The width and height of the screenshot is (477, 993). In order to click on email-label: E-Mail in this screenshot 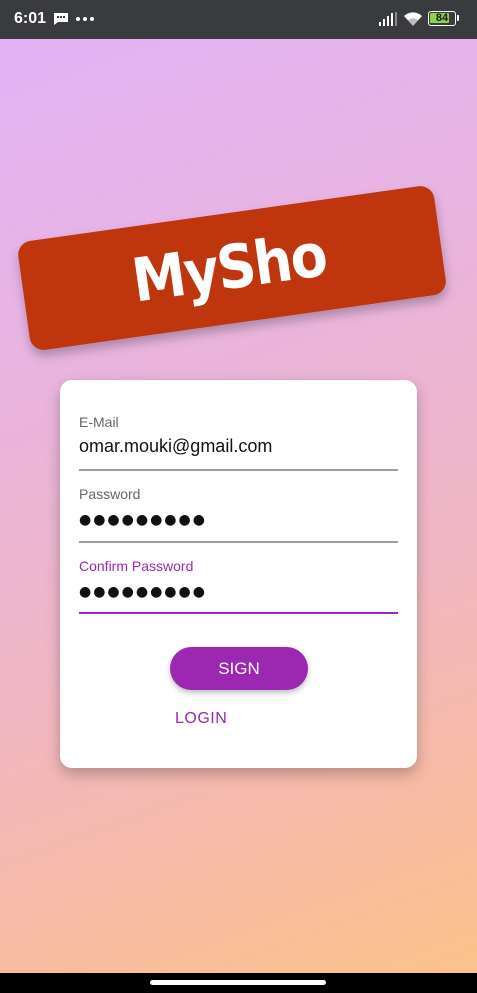, I will do `click(99, 422)`.